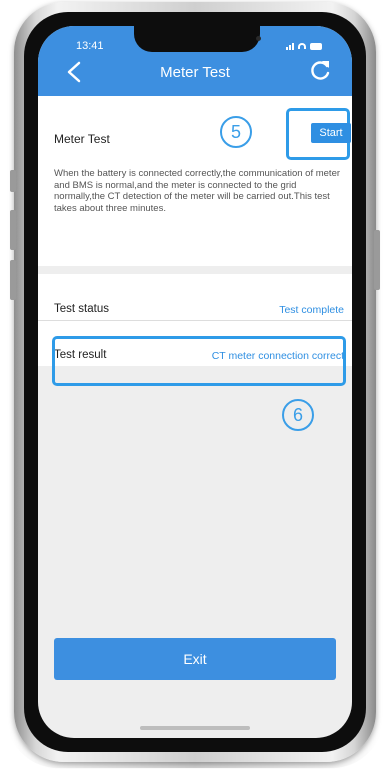  Describe the element at coordinates (311, 310) in the screenshot. I see `test-status-value: Test complete` at that location.